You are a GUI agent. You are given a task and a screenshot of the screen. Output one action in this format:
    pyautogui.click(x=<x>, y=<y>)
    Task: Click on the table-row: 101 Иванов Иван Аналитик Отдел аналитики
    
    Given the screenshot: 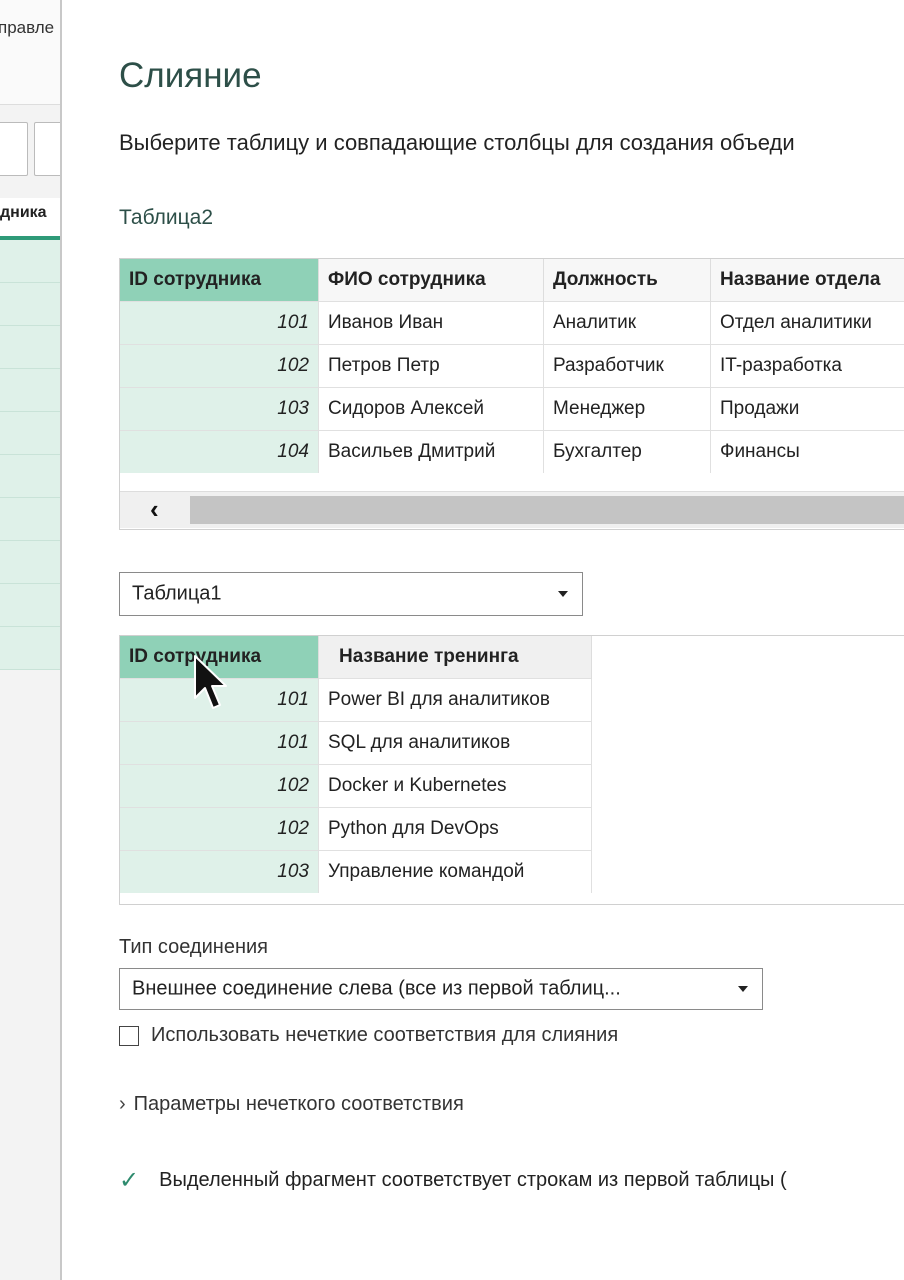 What is the action you would take?
    pyautogui.click(x=512, y=323)
    